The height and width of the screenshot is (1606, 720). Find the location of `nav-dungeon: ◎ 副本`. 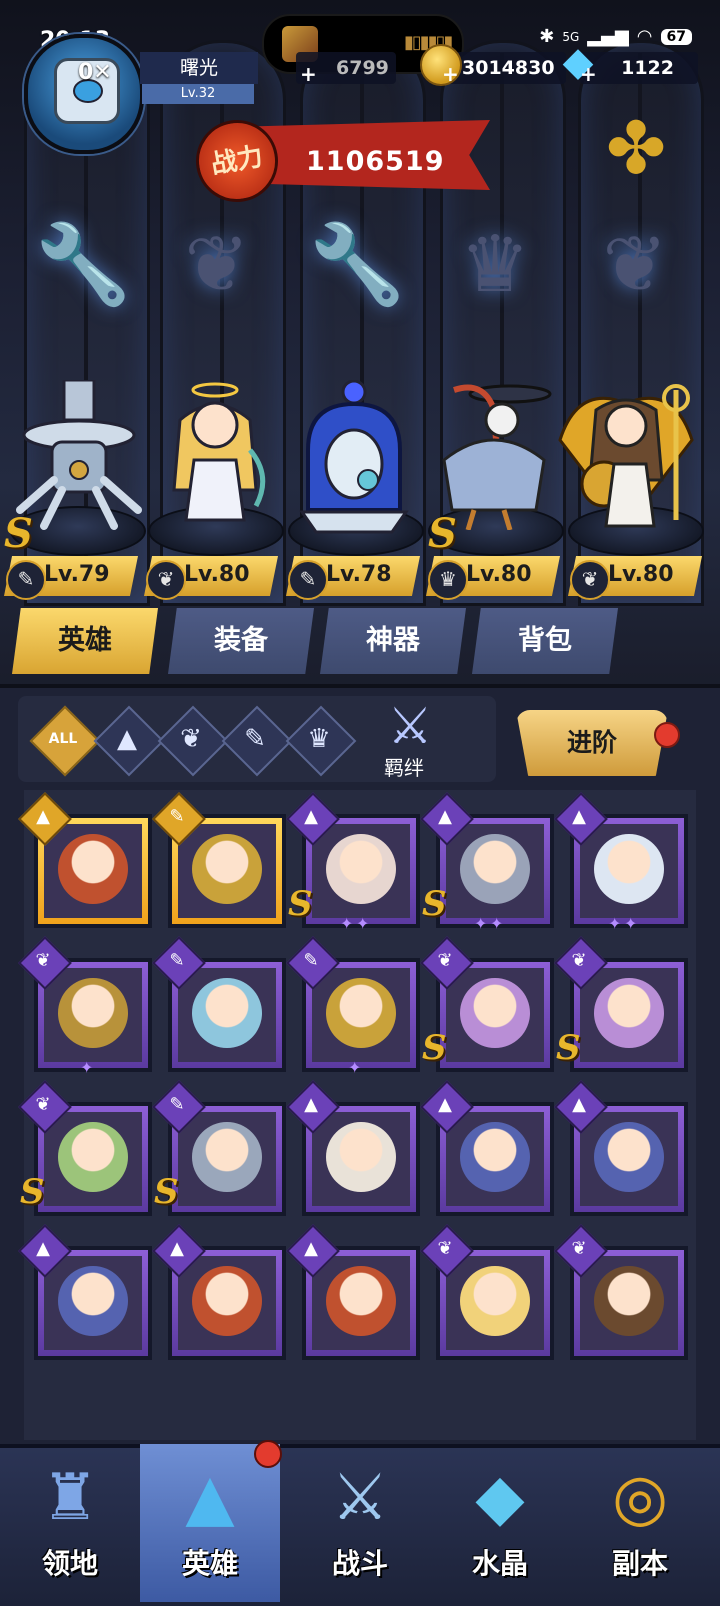

nav-dungeon: ◎ 副本 is located at coordinates (640, 1523).